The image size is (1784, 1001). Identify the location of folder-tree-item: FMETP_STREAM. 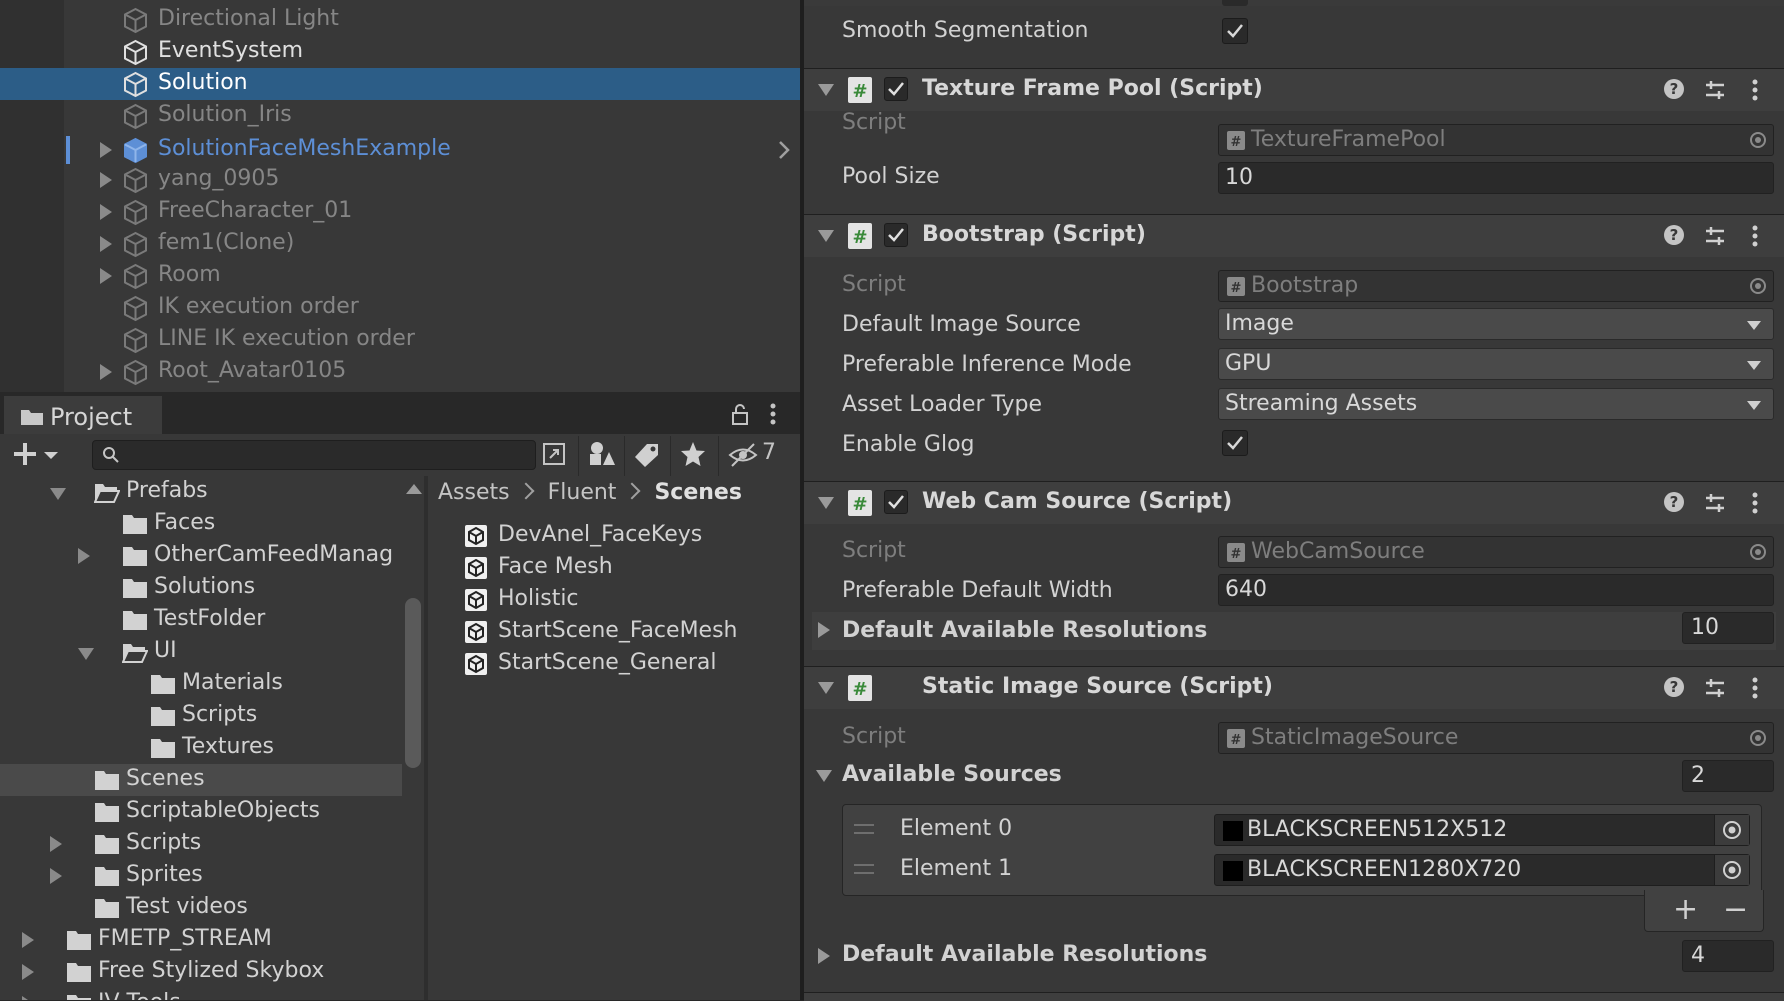
(201, 940).